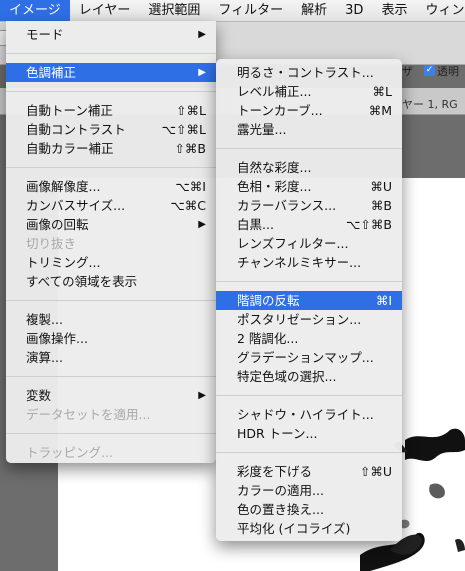 This screenshot has height=571, width=465. Describe the element at coordinates (268, 300) in the screenshot. I see `menu-item-label: 階調の反転` at that location.